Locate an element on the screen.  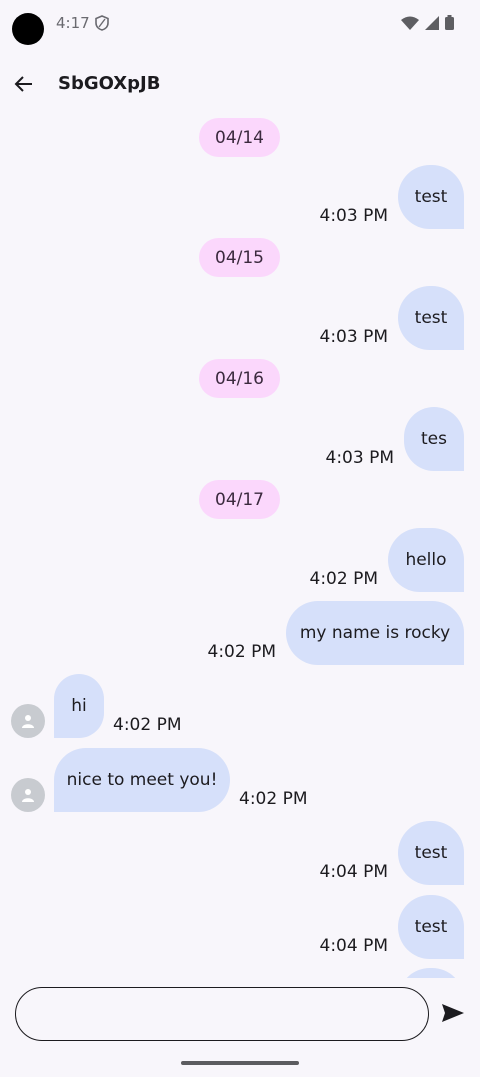
top-app-bar: SbGOXpJB is located at coordinates (240, 84).